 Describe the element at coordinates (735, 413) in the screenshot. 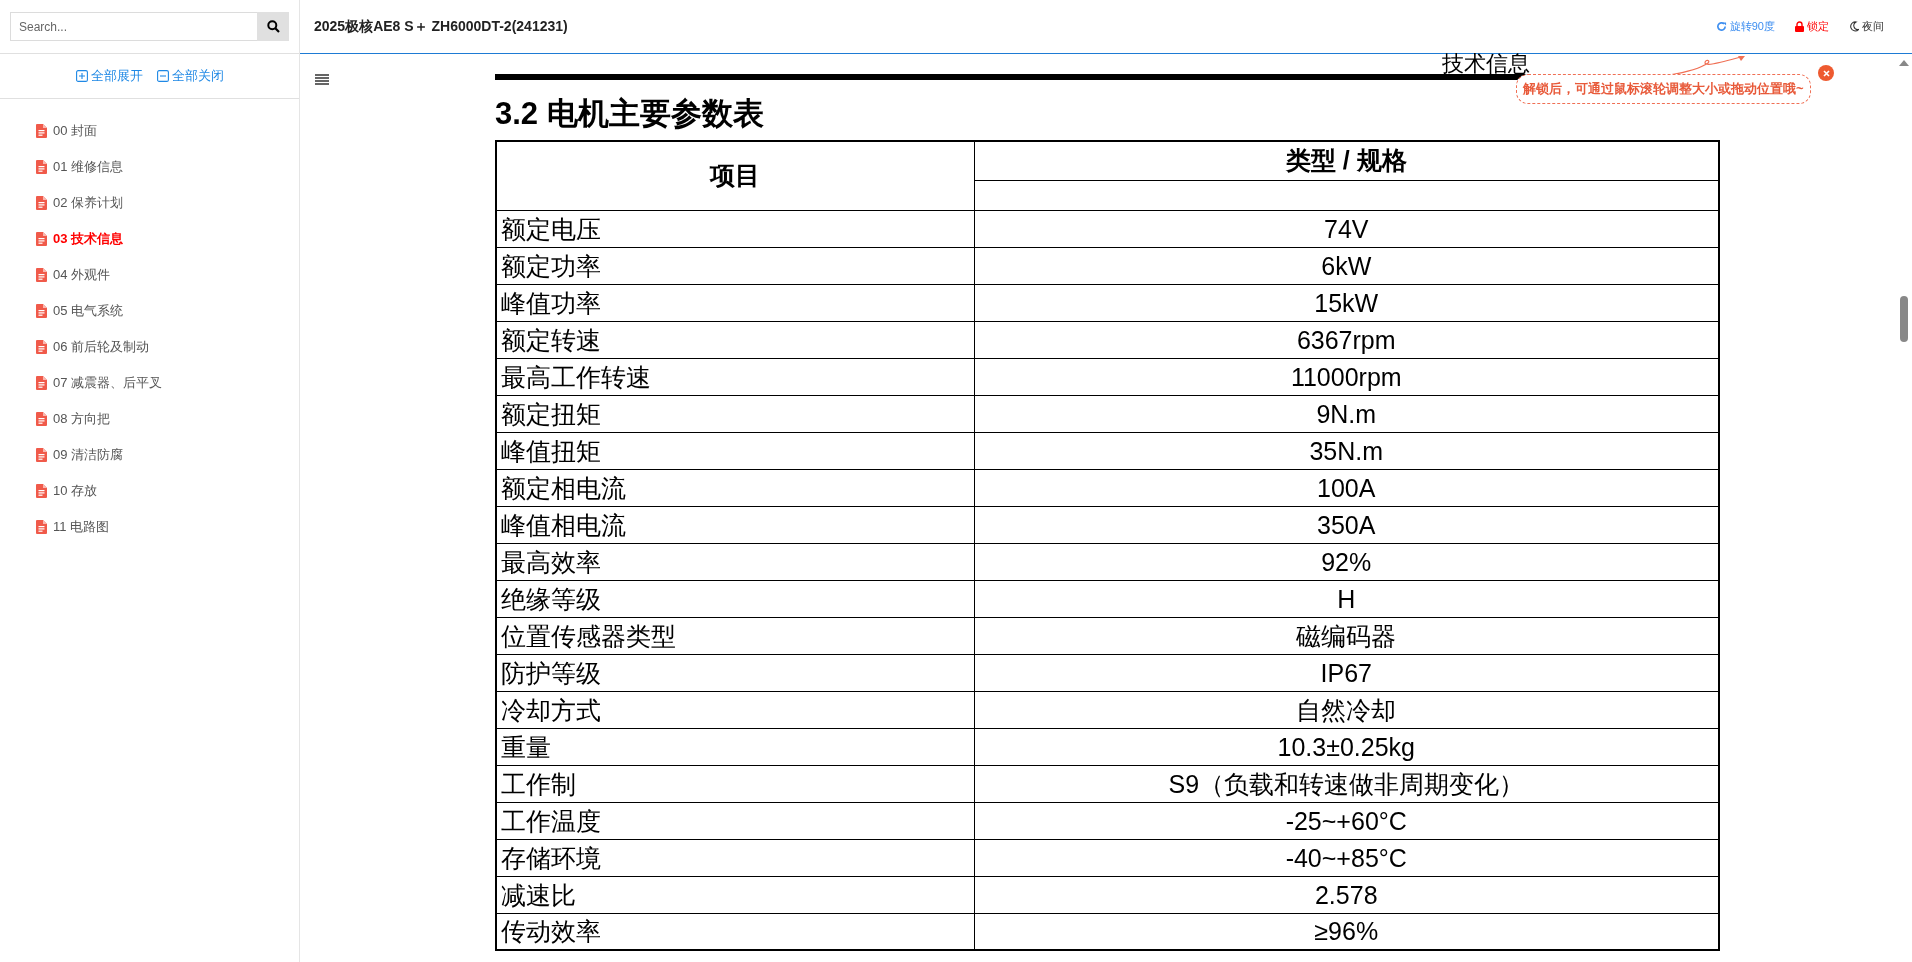

I see `table-cell: 额定扭矩` at that location.